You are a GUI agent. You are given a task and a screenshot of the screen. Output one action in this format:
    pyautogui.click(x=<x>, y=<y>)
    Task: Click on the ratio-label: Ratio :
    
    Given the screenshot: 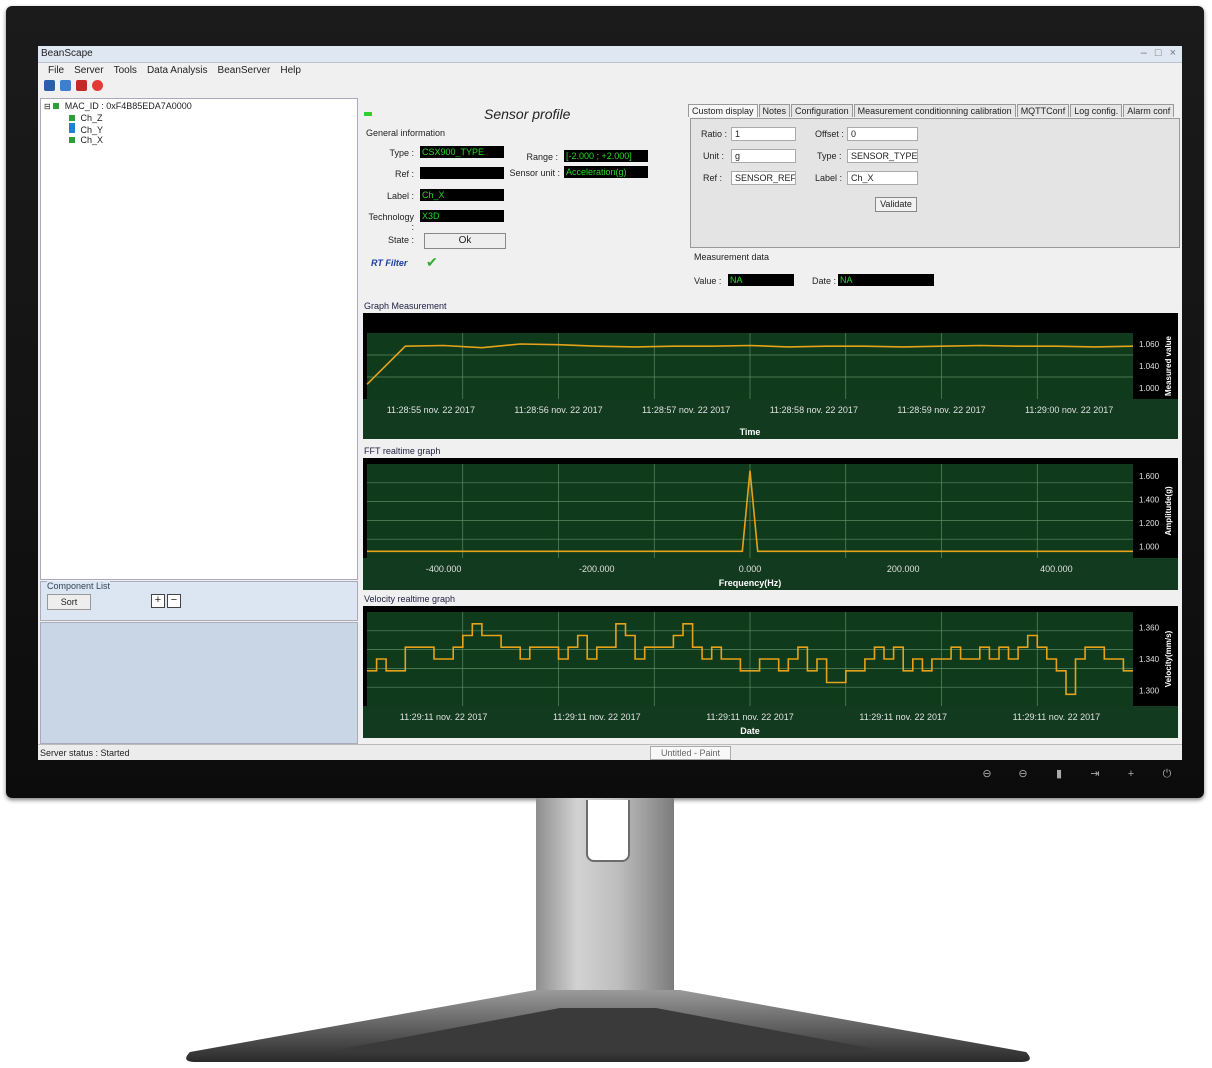 What is the action you would take?
    pyautogui.click(x=714, y=134)
    